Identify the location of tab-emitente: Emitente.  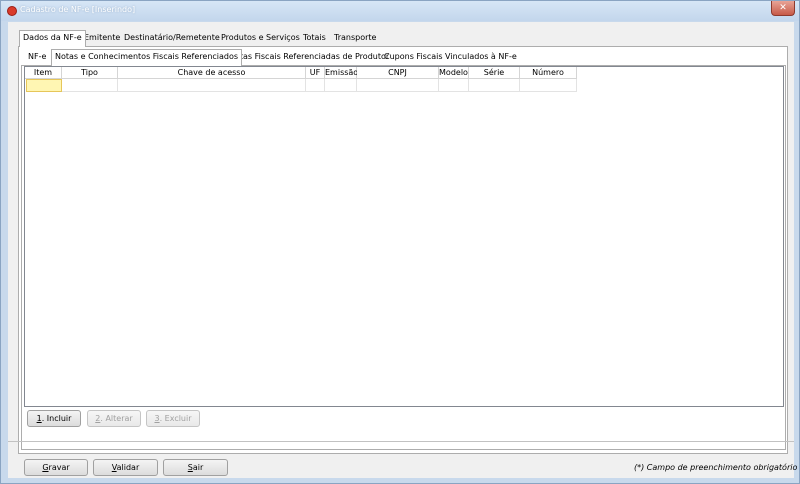
(102, 38).